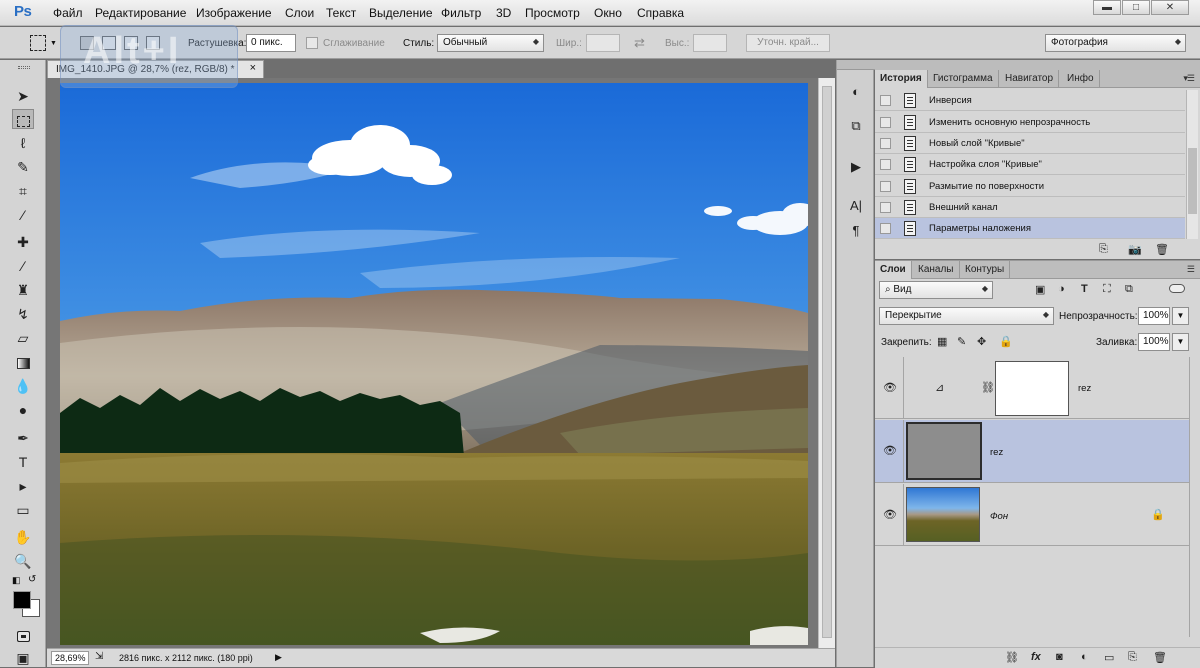 The height and width of the screenshot is (668, 1200). I want to click on quick-mask-icon, so click(23, 635).